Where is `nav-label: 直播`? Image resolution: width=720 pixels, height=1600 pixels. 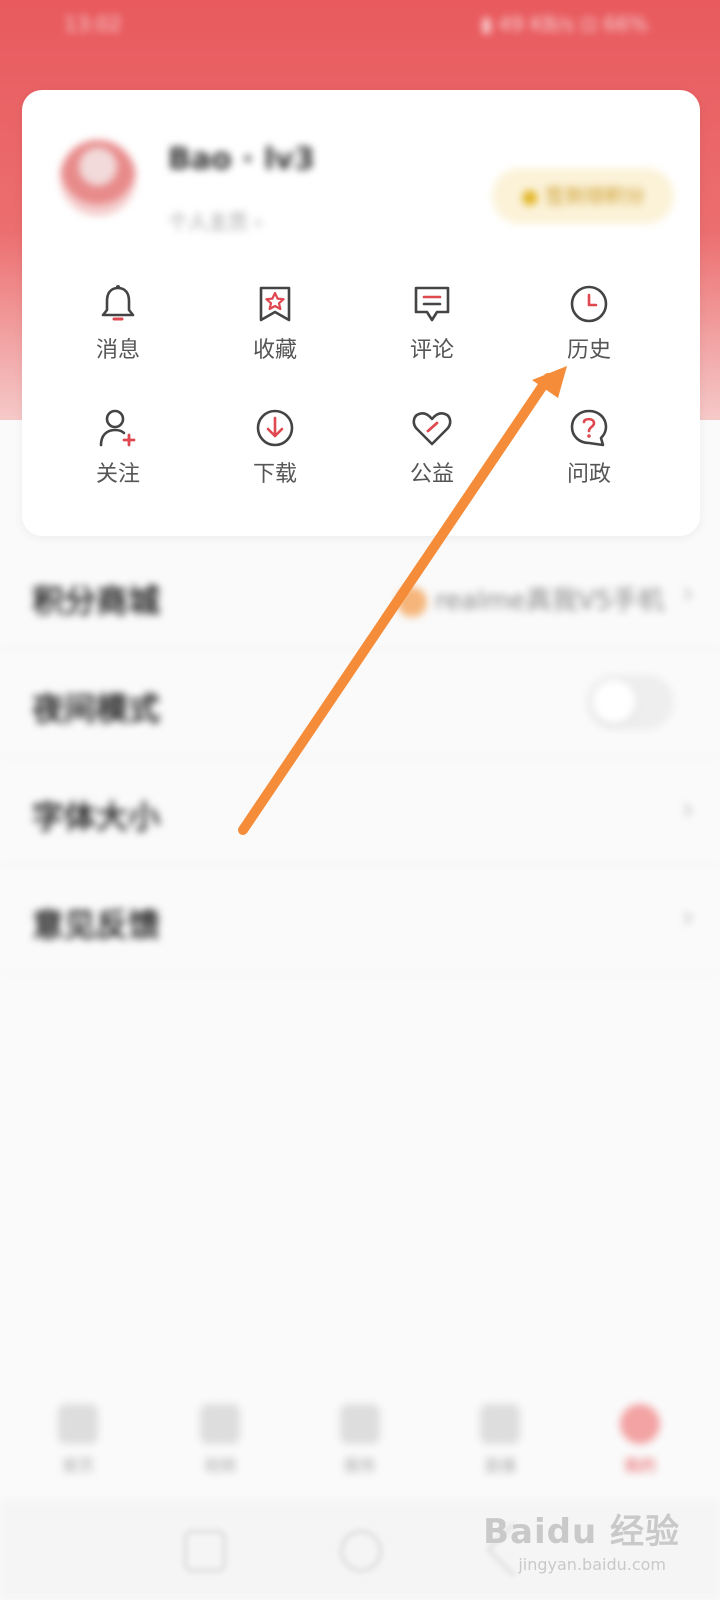 nav-label: 直播 is located at coordinates (499, 1465).